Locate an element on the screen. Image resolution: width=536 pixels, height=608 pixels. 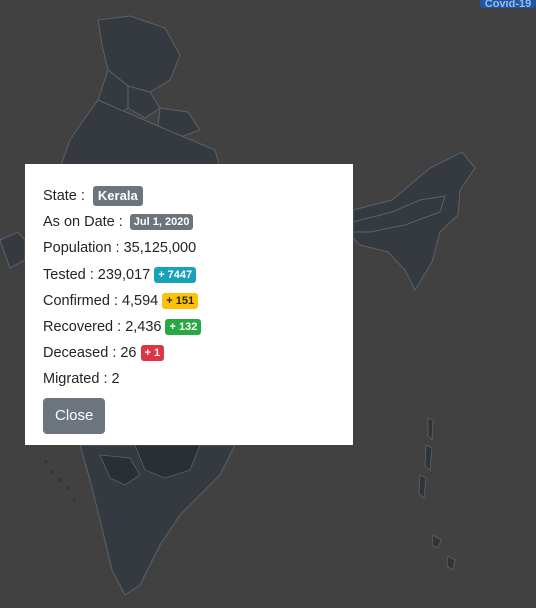
date-row: As on Date : Jul 1, 2020 is located at coordinates (189, 222).